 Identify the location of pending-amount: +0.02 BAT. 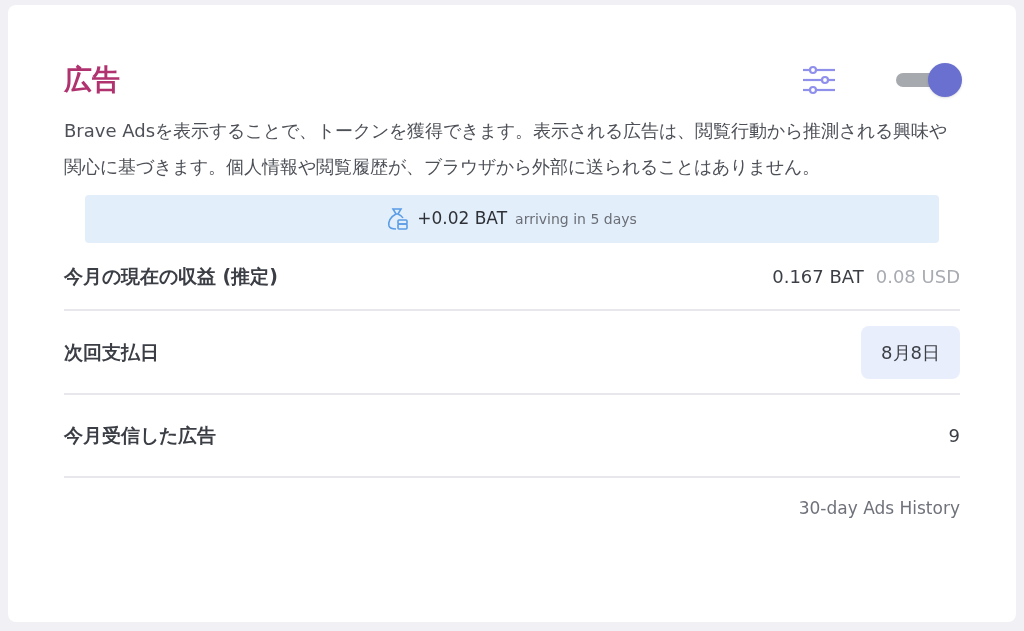
(462, 219).